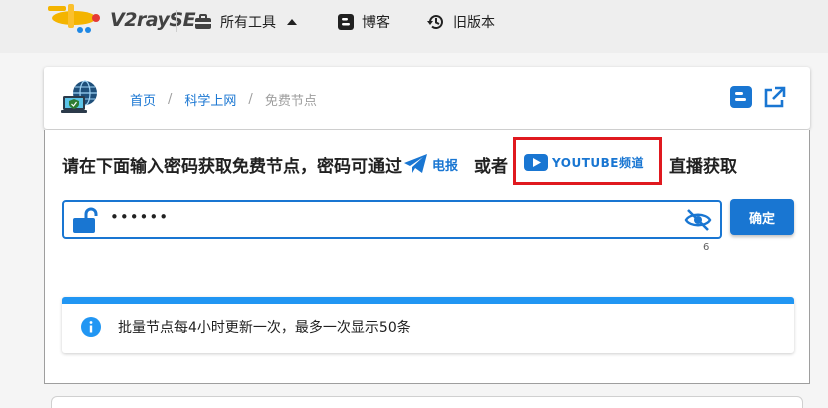 Image resolution: width=828 pixels, height=408 pixels. I want to click on globe-shield-icon, so click(79, 96).